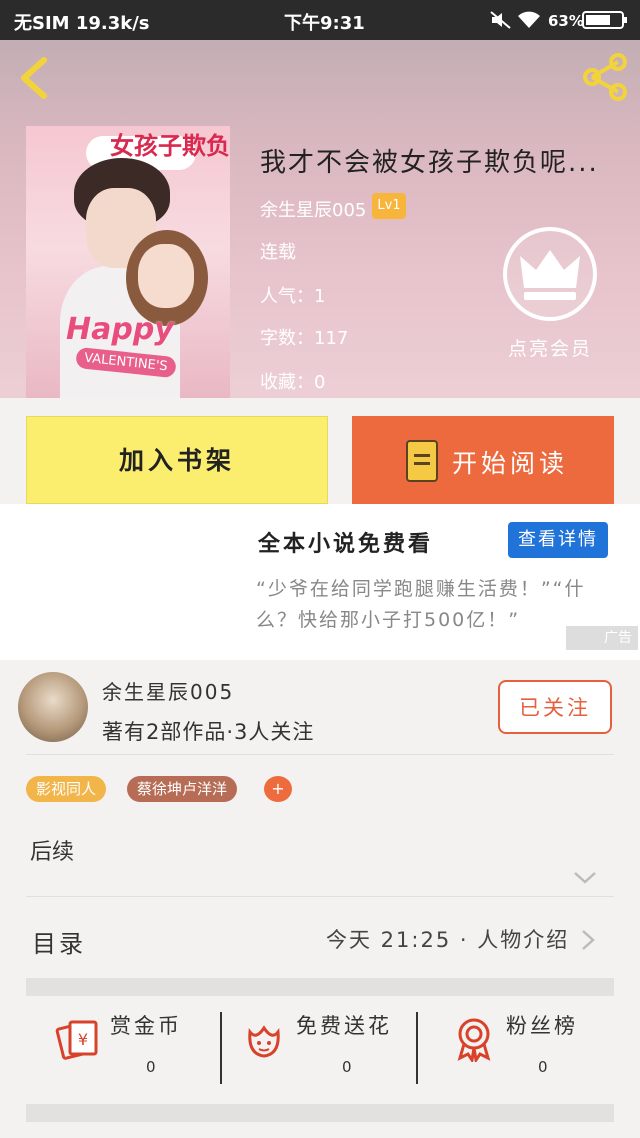  Describe the element at coordinates (542, 1026) in the screenshot. I see `fan-ranking-label: 粉丝榜` at that location.